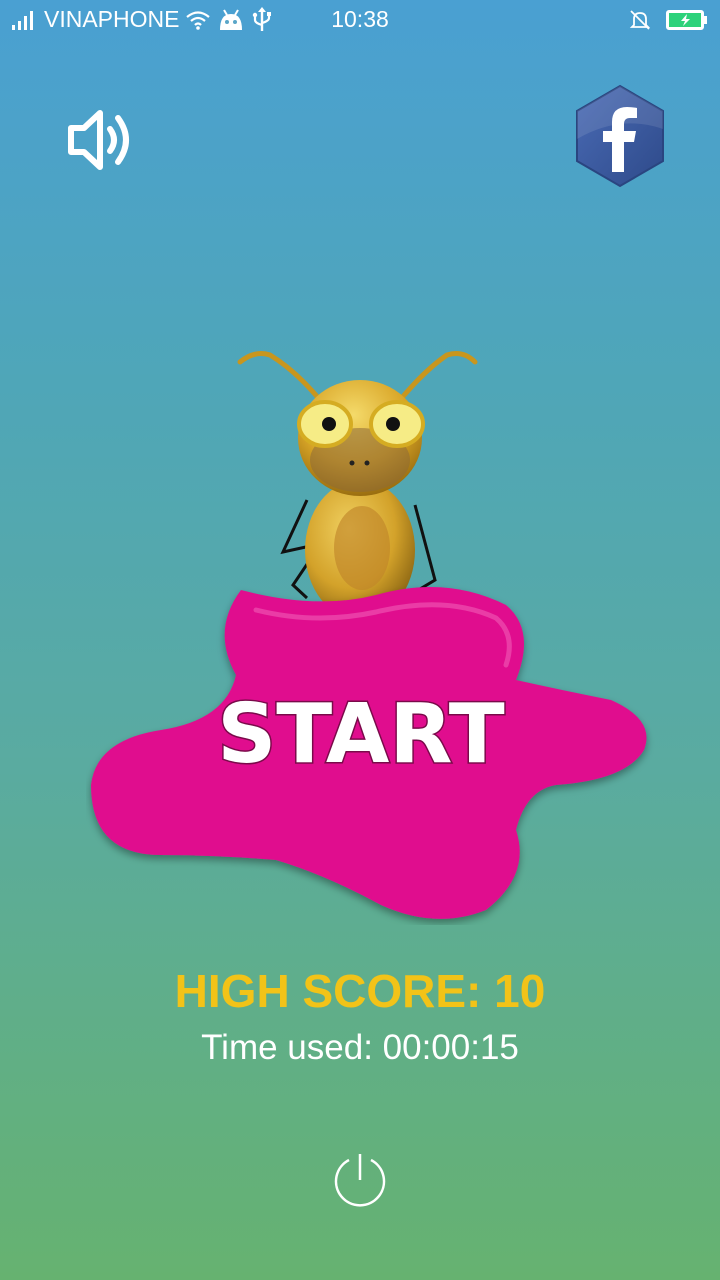 This screenshot has height=1280, width=720. I want to click on high-score-text: HIGH SCORE: 10, so click(360, 991).